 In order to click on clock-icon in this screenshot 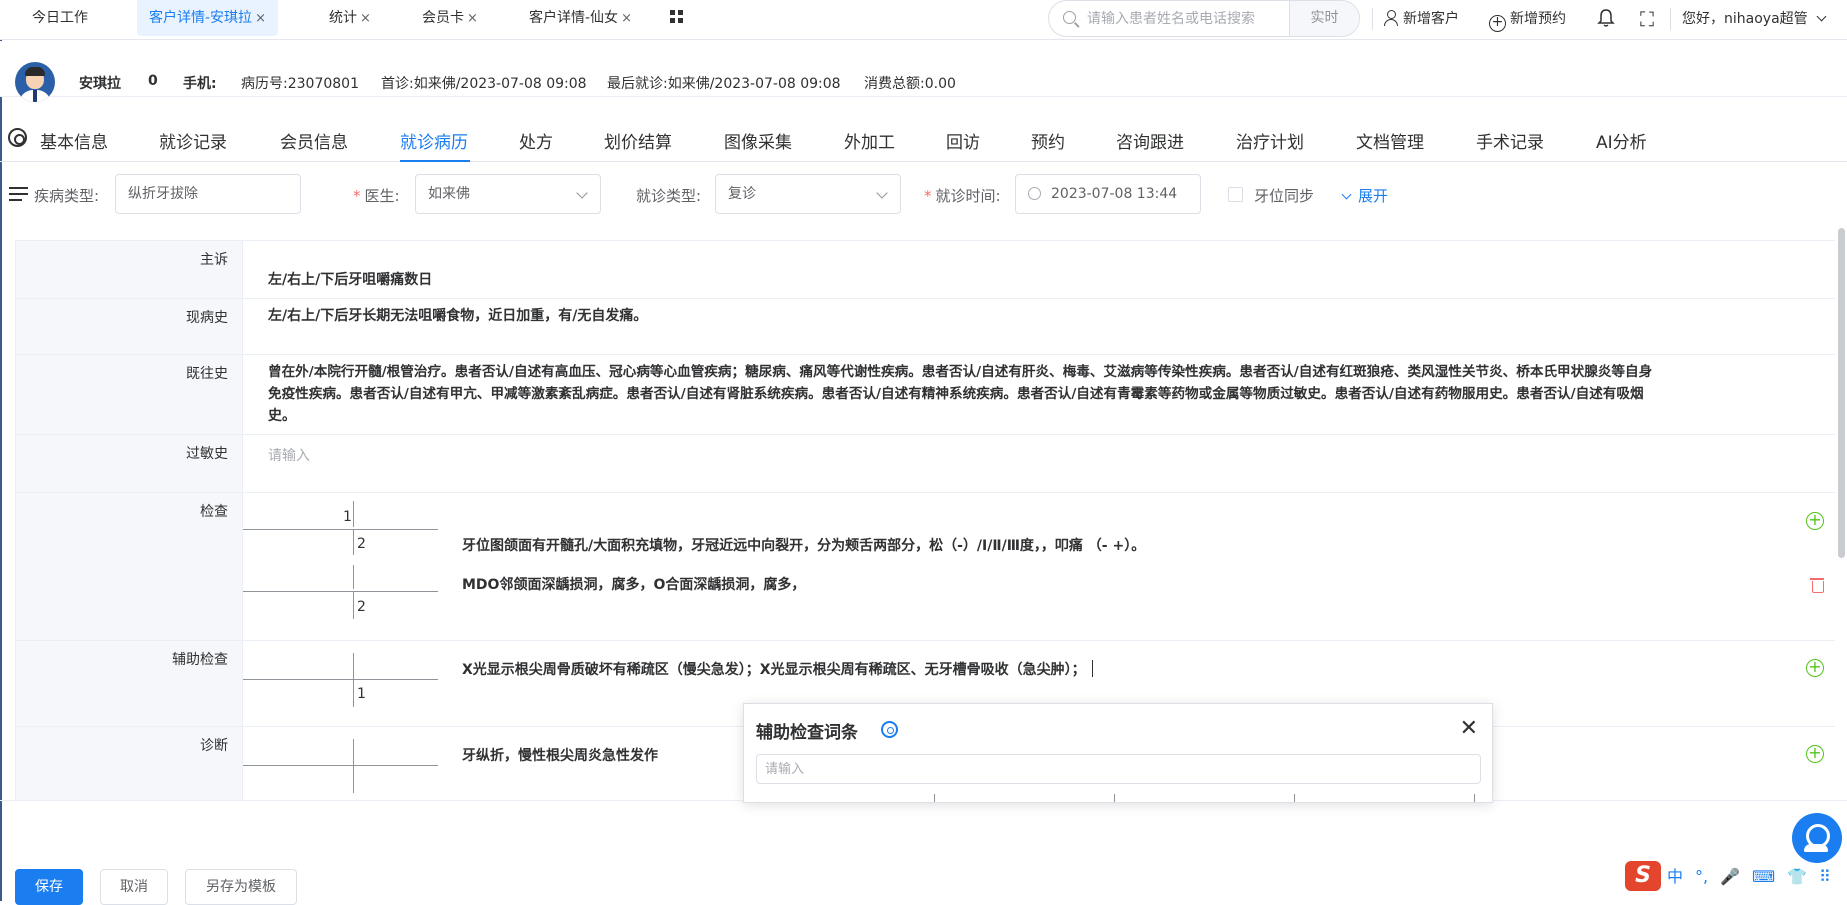, I will do `click(1034, 193)`.